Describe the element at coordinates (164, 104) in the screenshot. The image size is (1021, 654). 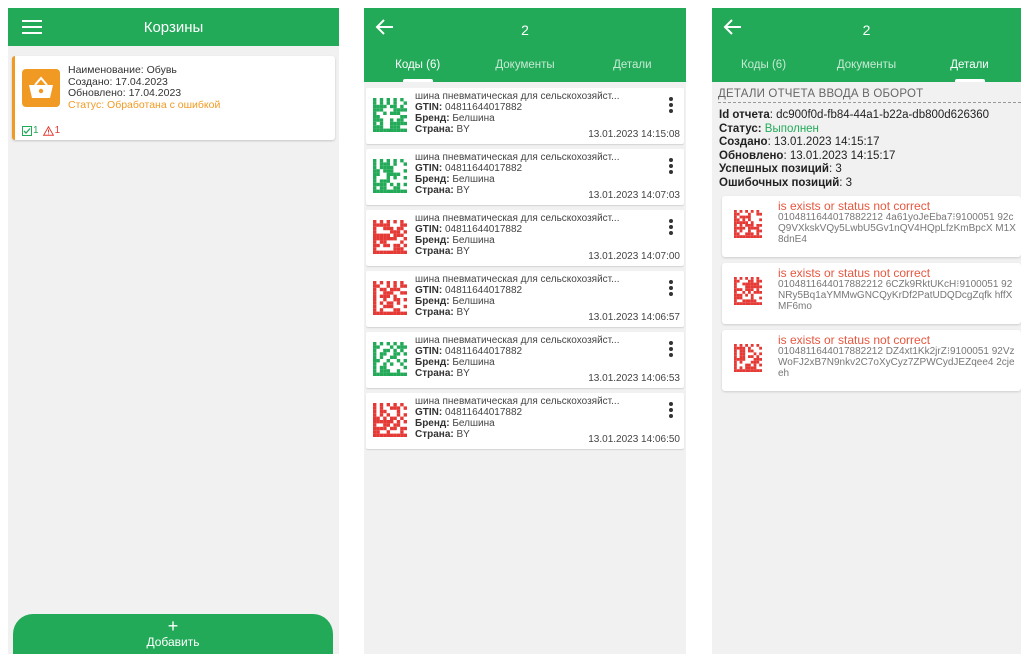
I see `status-value: Обработана с ошибкой` at that location.